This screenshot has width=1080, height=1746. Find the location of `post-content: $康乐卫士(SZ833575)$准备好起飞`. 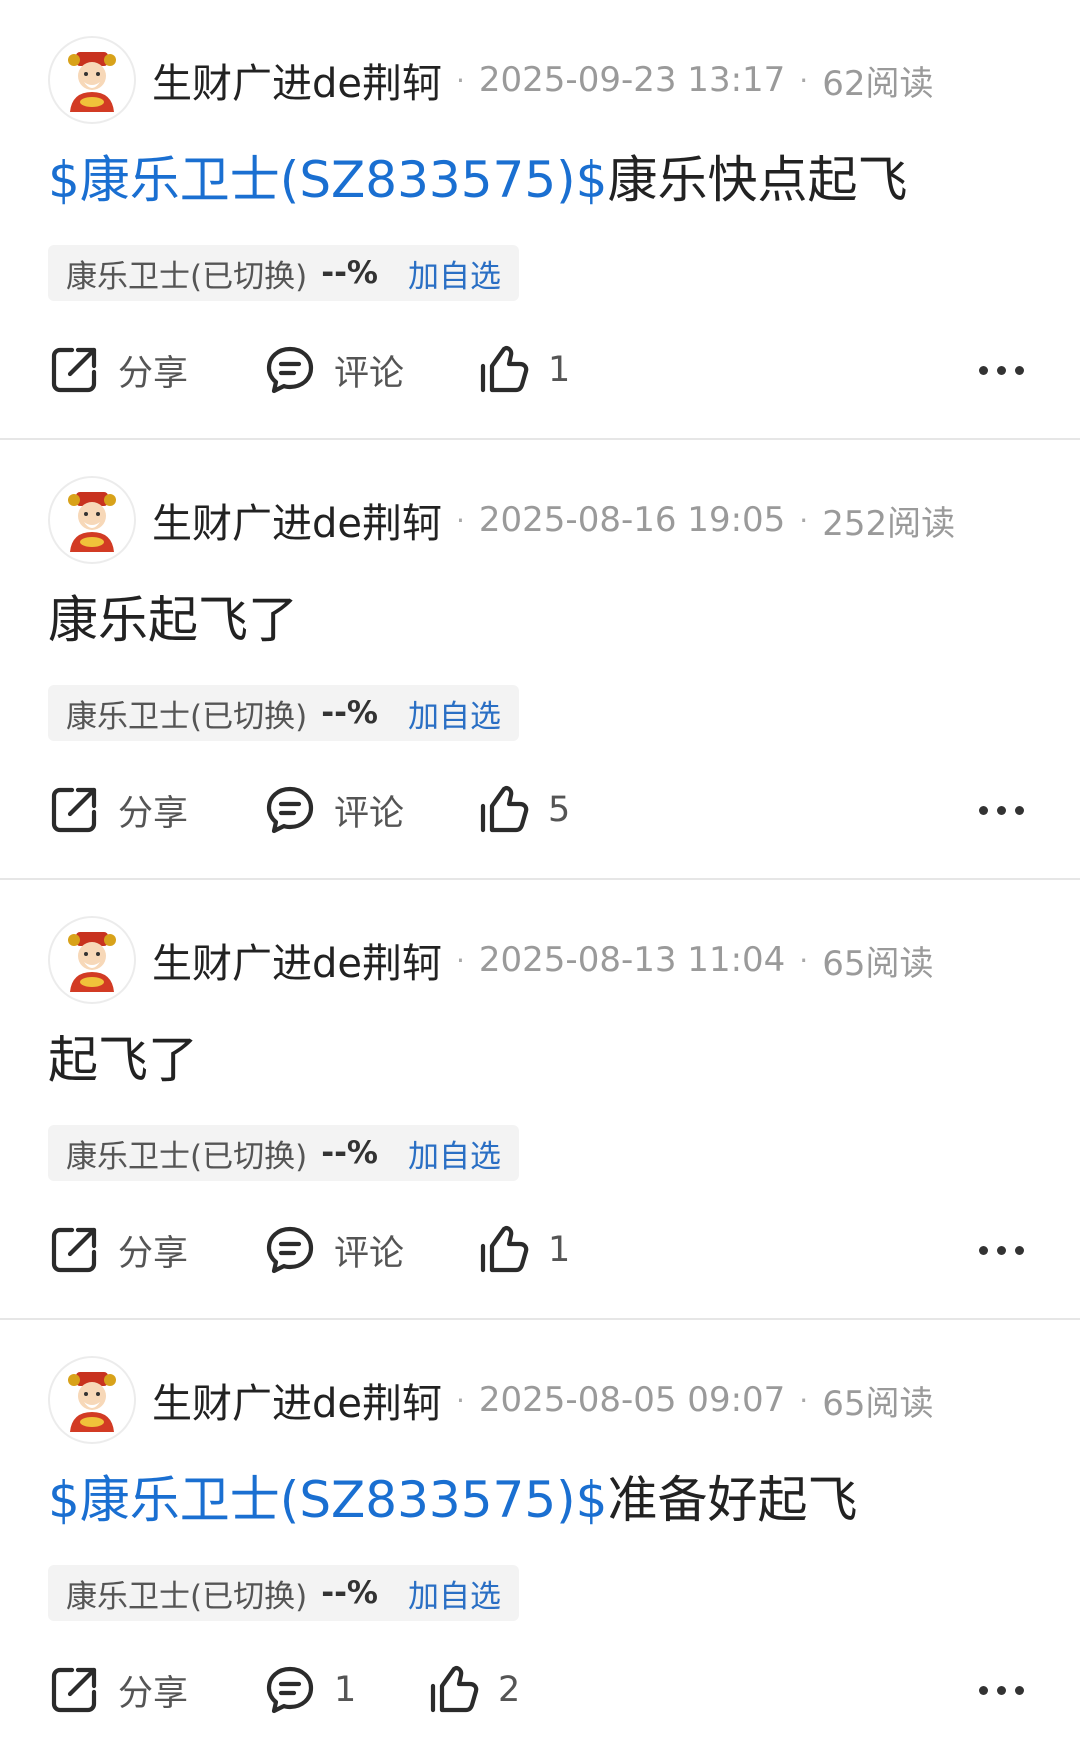

post-content: $康乐卫士(SZ833575)$准备好起飞 is located at coordinates (453, 1500).